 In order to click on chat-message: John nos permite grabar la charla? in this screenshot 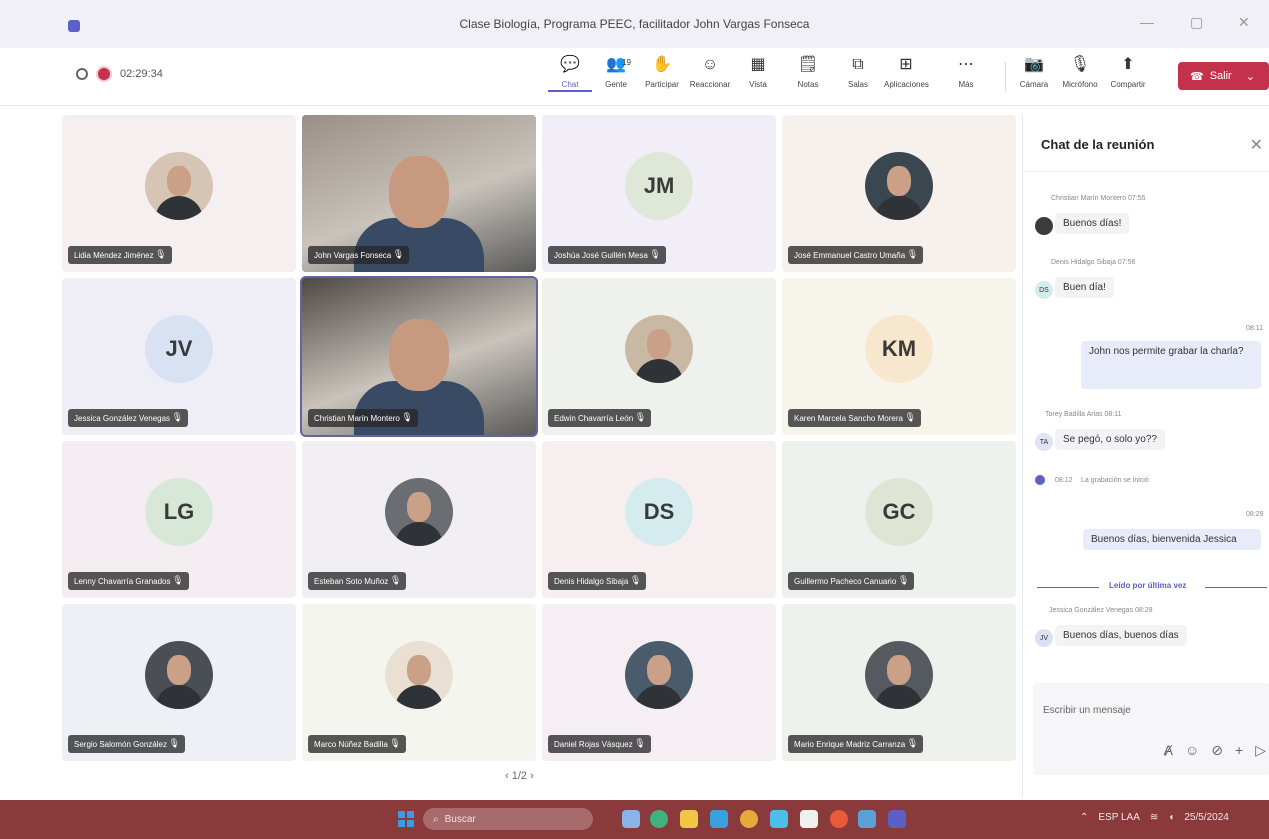, I will do `click(1171, 365)`.